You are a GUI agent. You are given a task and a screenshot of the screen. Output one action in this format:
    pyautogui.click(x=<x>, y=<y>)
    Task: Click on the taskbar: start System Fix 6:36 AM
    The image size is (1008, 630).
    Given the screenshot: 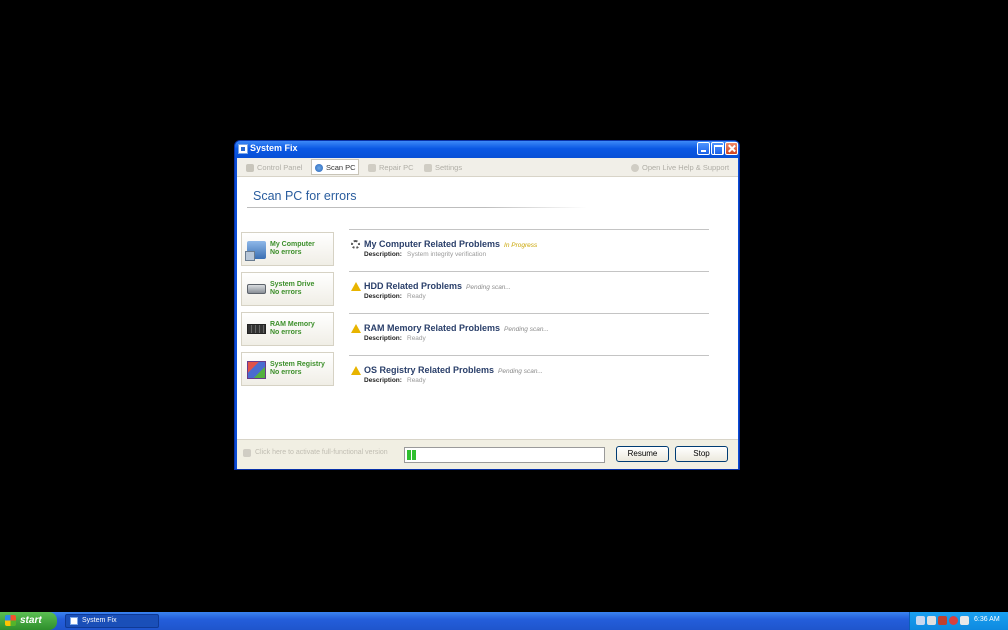 What is the action you would take?
    pyautogui.click(x=504, y=621)
    